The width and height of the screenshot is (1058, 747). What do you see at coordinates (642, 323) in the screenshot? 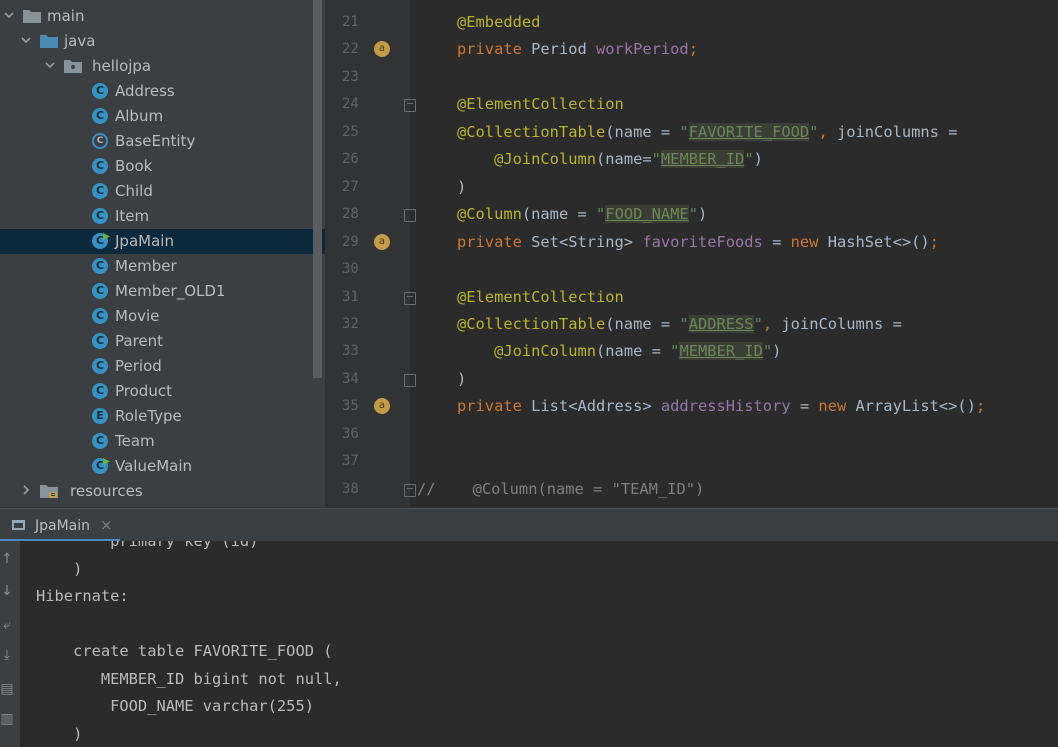
I see `code-token: (name =` at bounding box center [642, 323].